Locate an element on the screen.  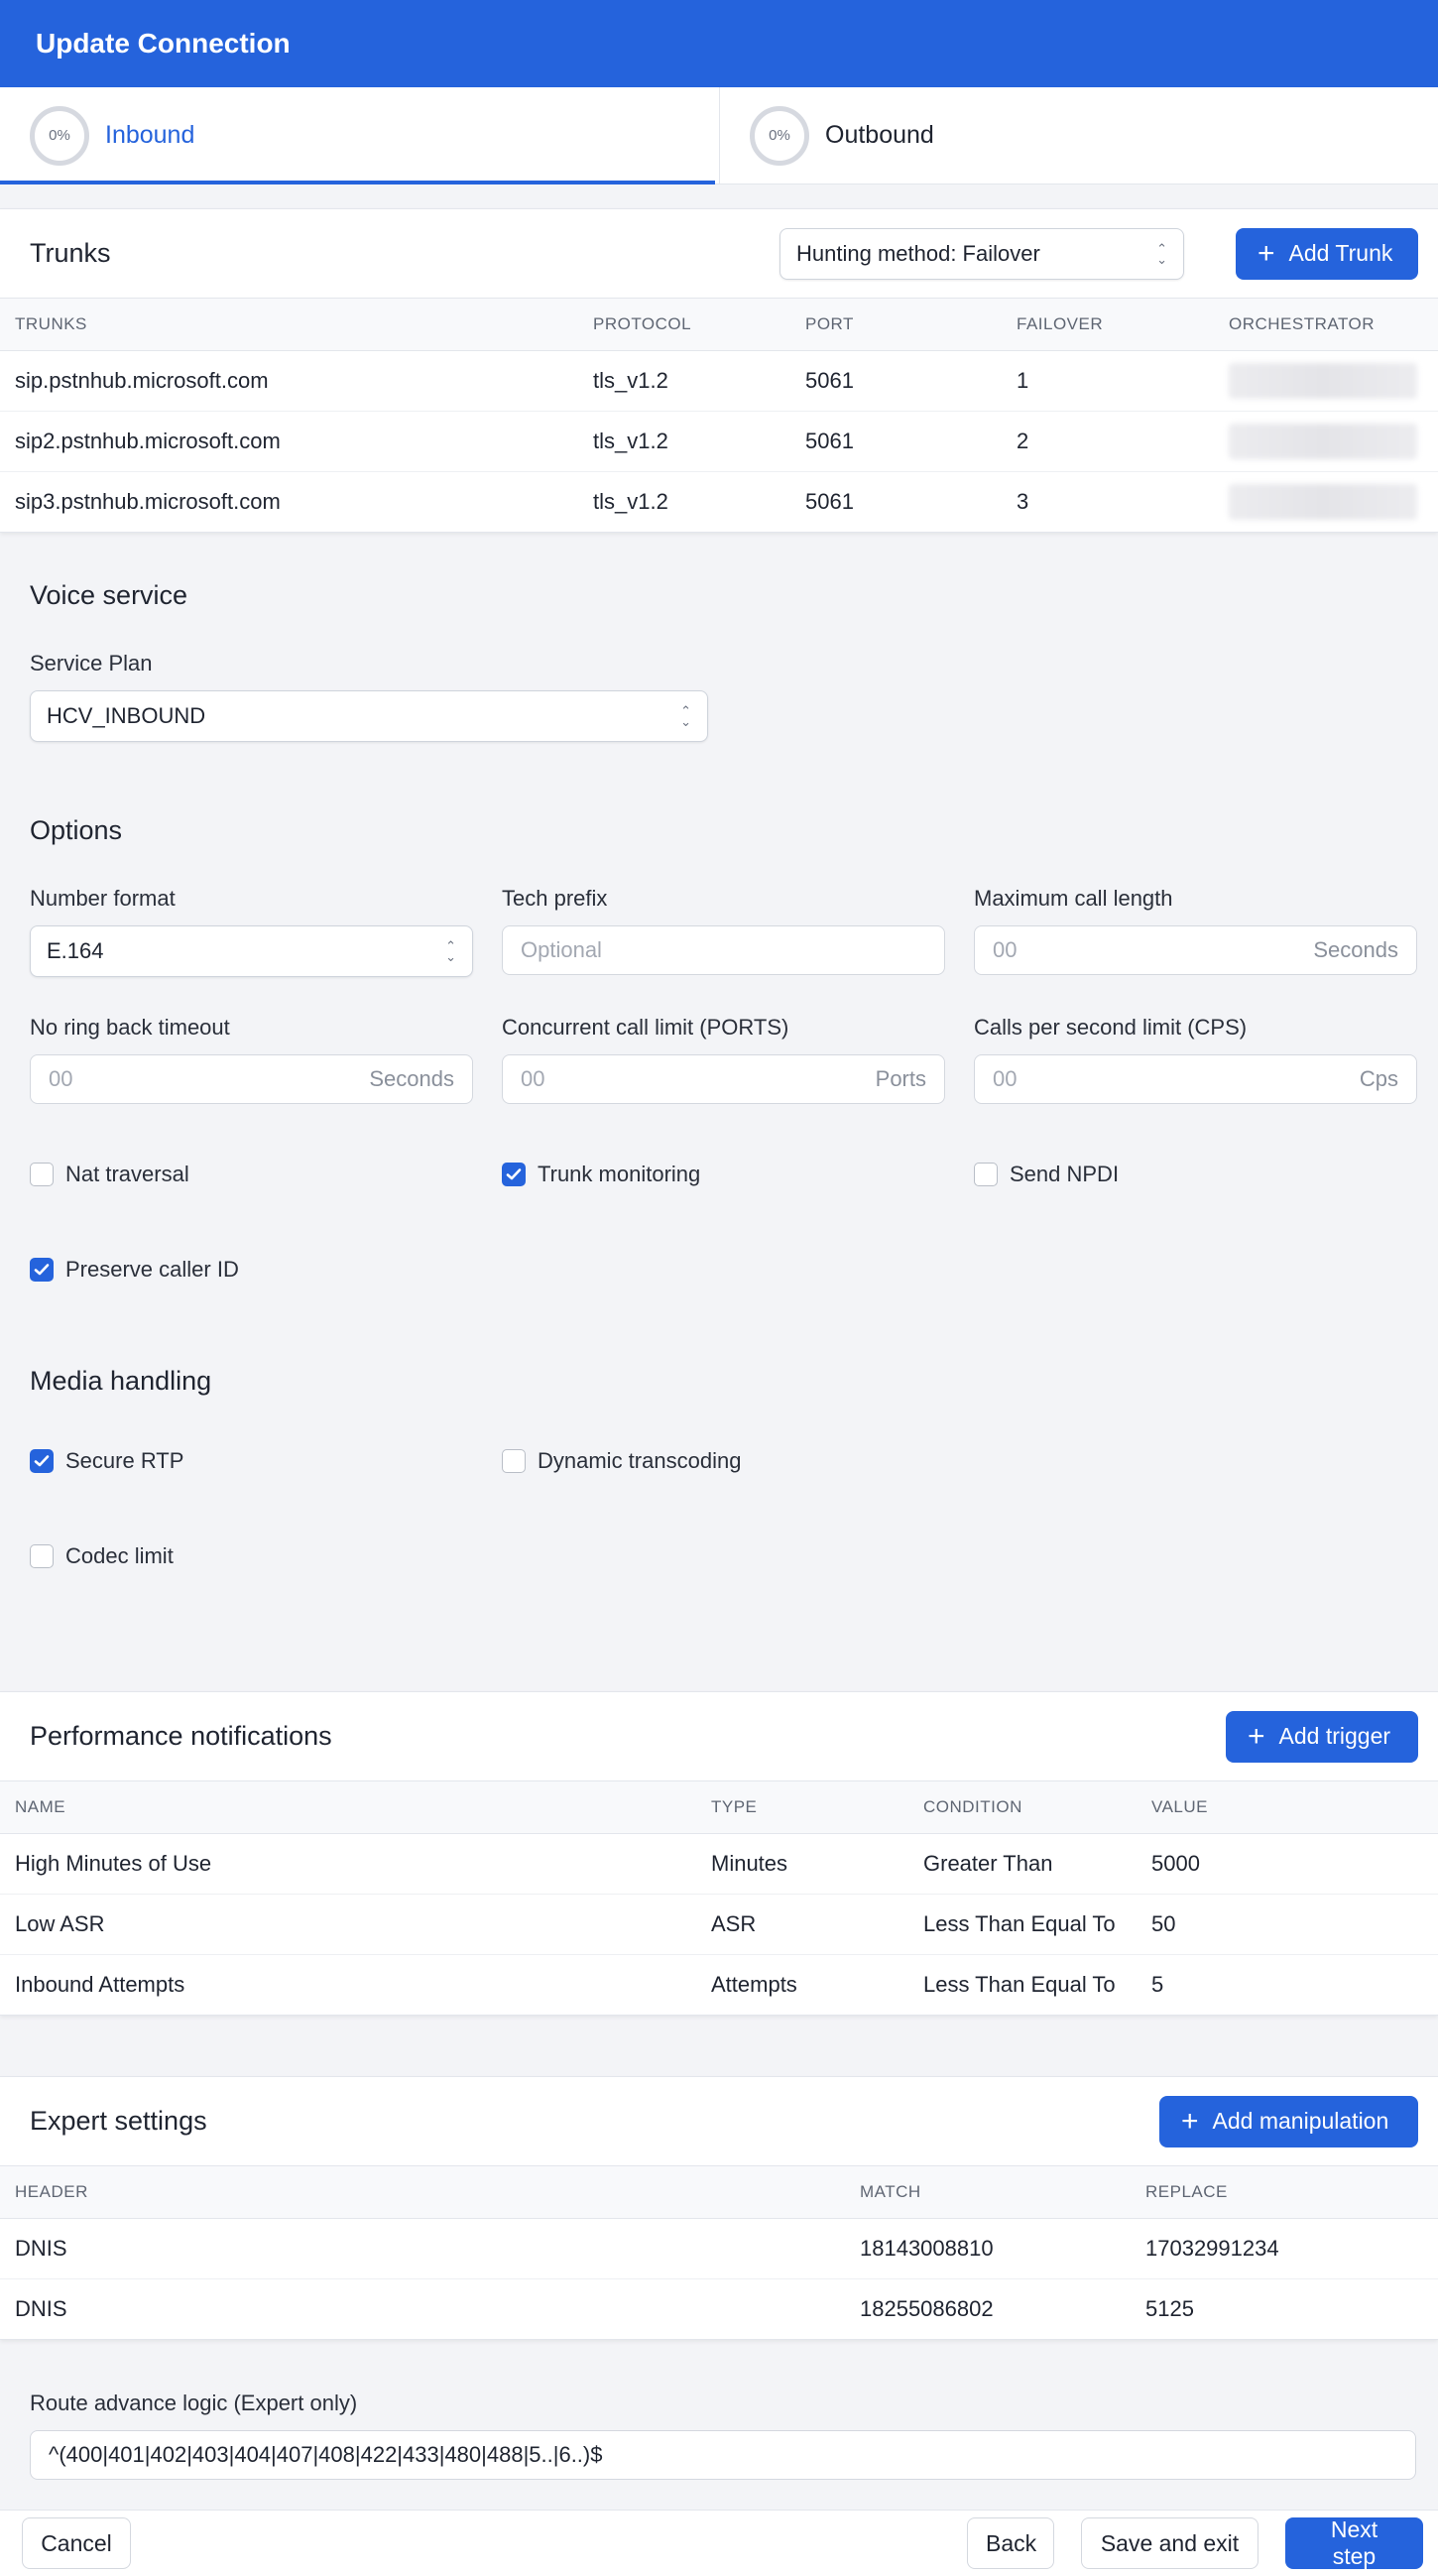
secure-rtp-checkbox: Secure RTP is located at coordinates (251, 1461).